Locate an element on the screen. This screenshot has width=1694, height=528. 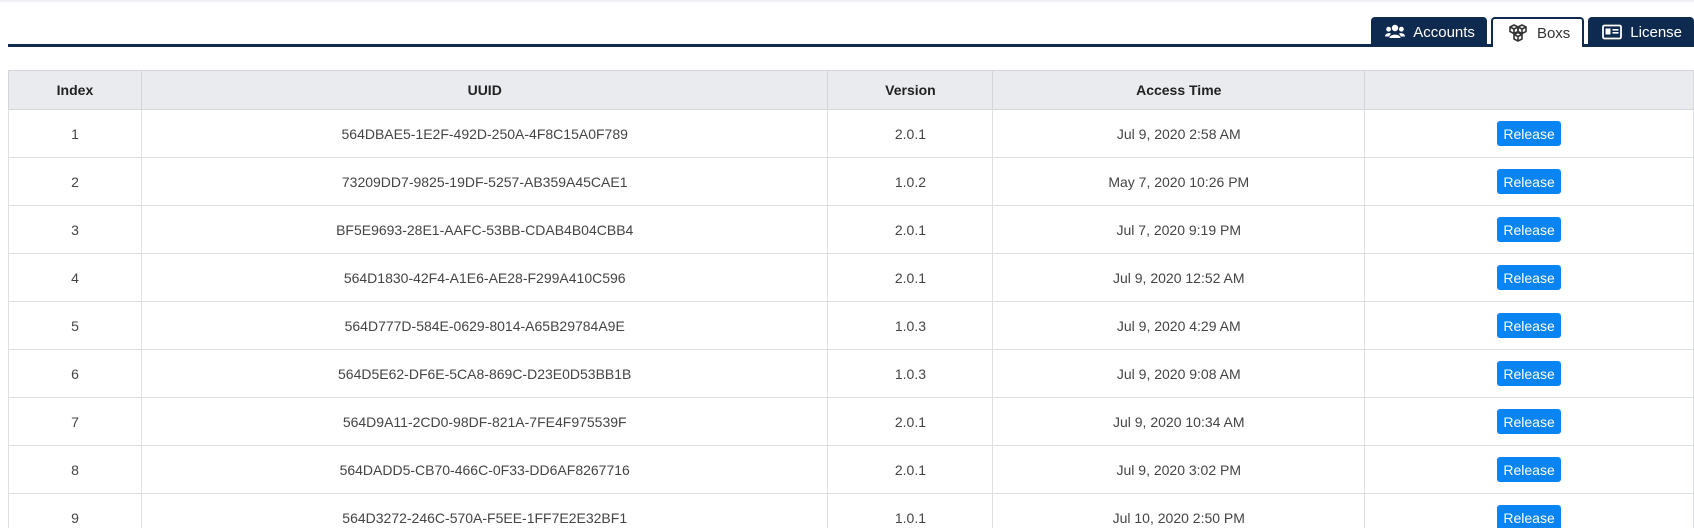
cell-index: 2 is located at coordinates (75, 181).